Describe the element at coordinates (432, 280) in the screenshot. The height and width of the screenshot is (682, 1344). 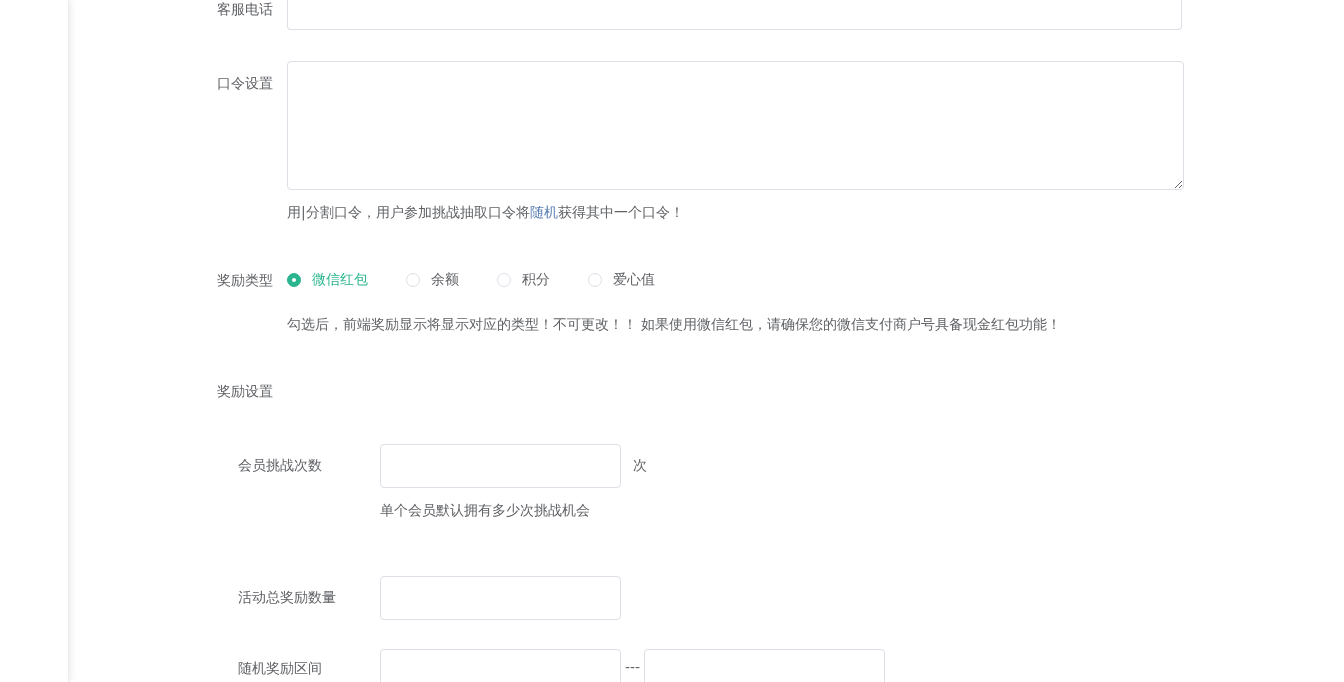
I see `radio-option: 余额` at that location.